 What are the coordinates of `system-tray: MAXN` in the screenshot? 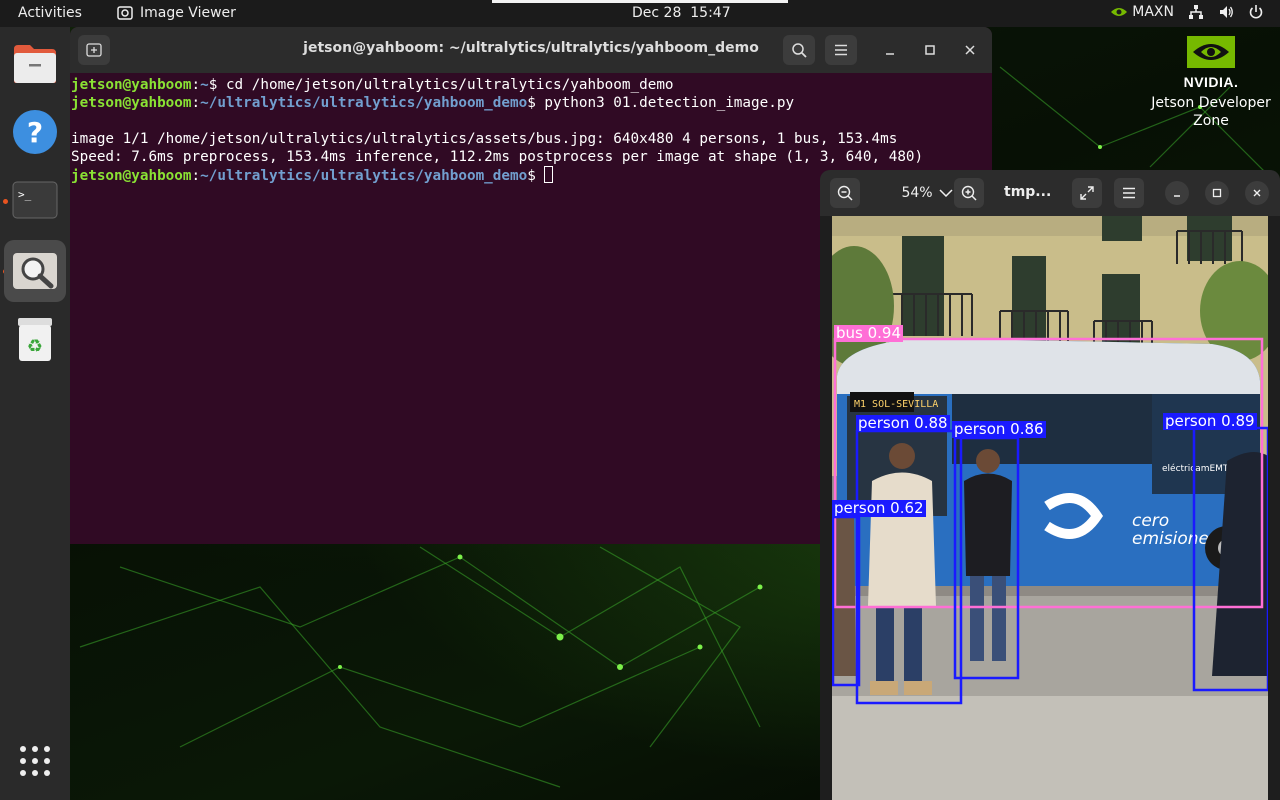 It's located at (1187, 12).